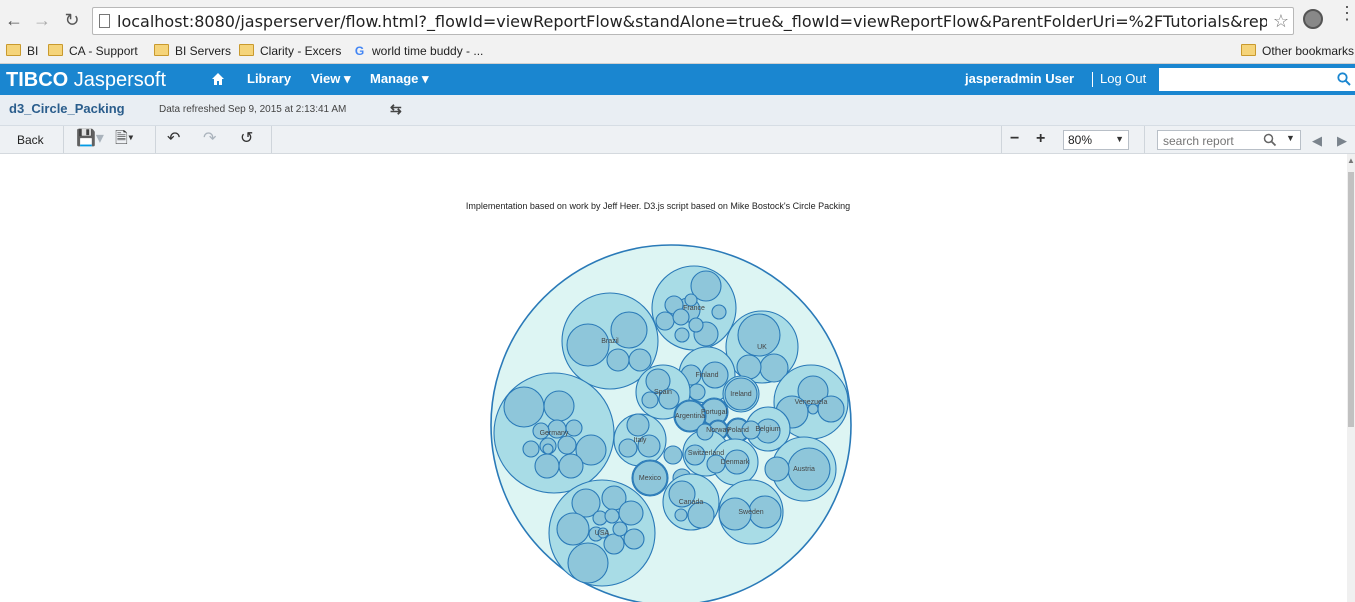 The width and height of the screenshot is (1355, 602). I want to click on bookmark-other: Other bookmarks, so click(1297, 51).